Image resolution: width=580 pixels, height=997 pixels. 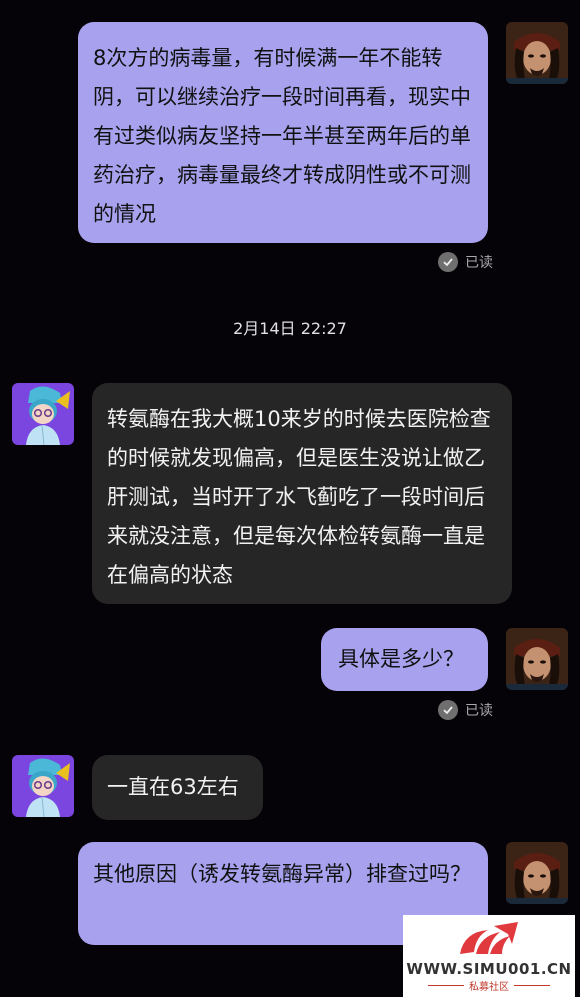 I want to click on watermark-url: WWW.SIMU001.CN, so click(x=489, y=969).